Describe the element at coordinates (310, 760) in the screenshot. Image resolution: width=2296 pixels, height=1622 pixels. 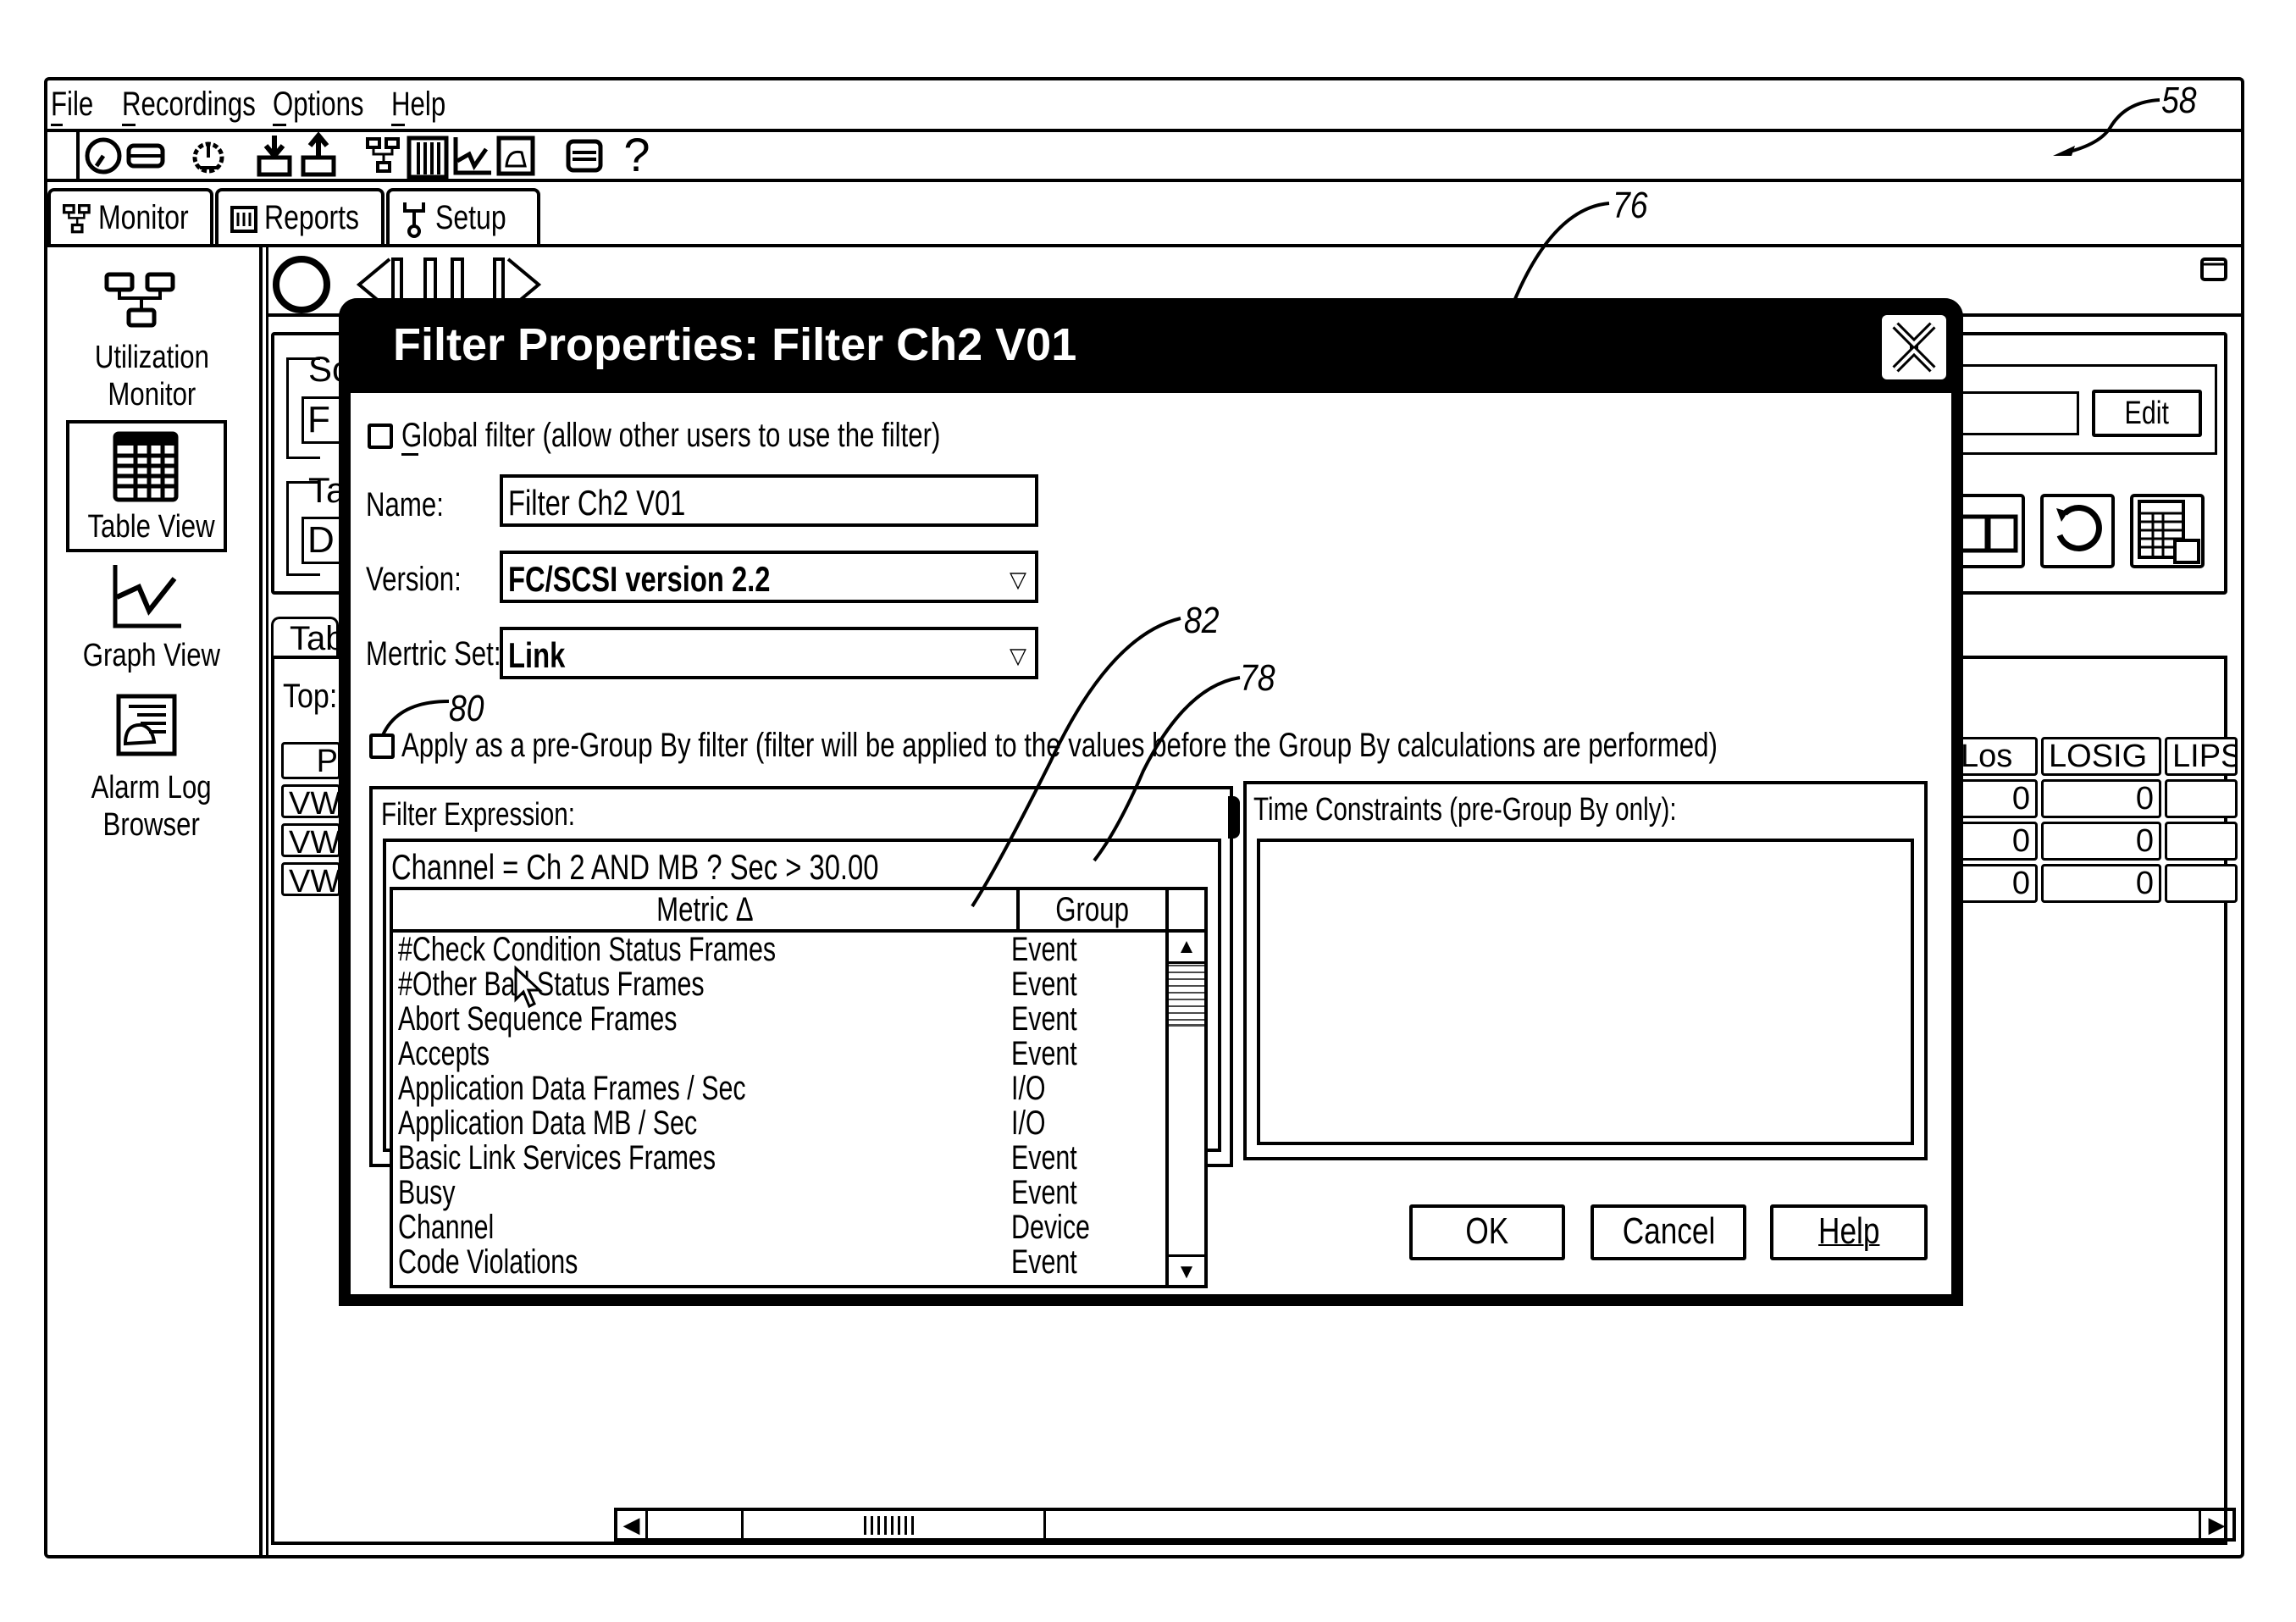
I see `column-header-p: P` at that location.